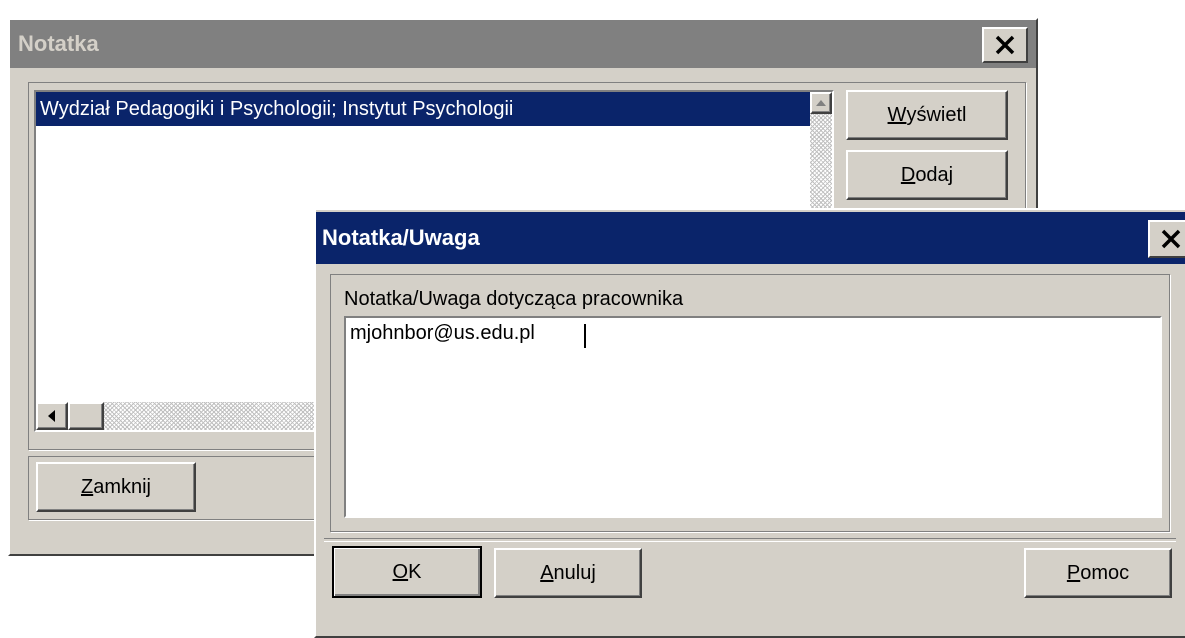 This screenshot has height=638, width=1185. What do you see at coordinates (585, 336) in the screenshot?
I see `text-cursor` at bounding box center [585, 336].